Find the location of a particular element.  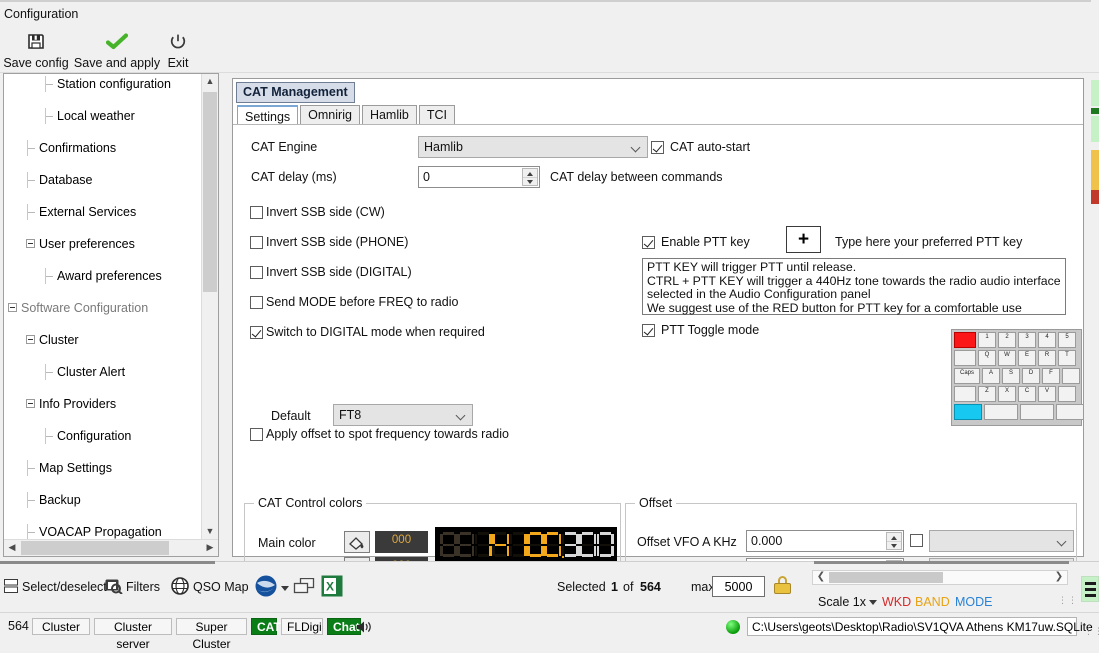

qso-map-label: QSO Map is located at coordinates (221, 587).